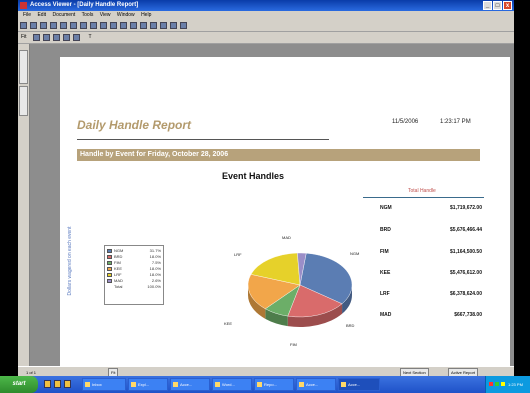  I want to click on handle-row-code: KEE, so click(385, 273).